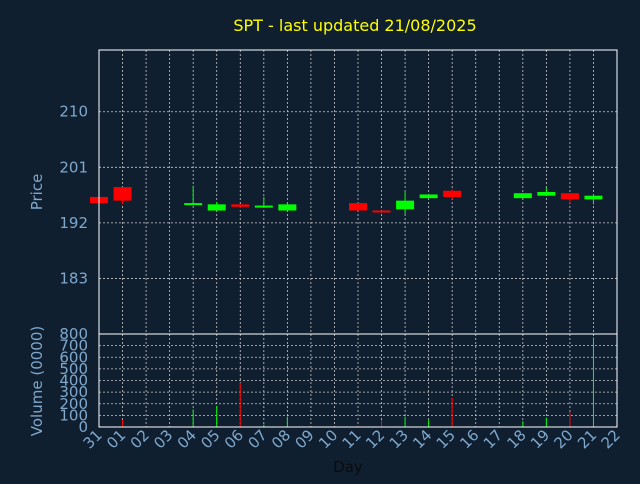 Image resolution: width=640 pixels, height=484 pixels. What do you see at coordinates (73, 278) in the screenshot?
I see `price-tick-label: 183` at bounding box center [73, 278].